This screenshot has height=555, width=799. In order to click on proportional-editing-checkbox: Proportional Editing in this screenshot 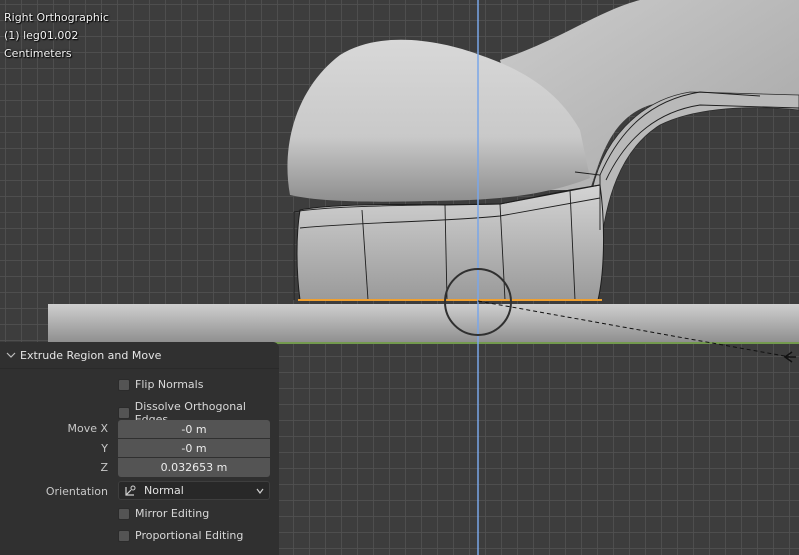, I will do `click(180, 535)`.